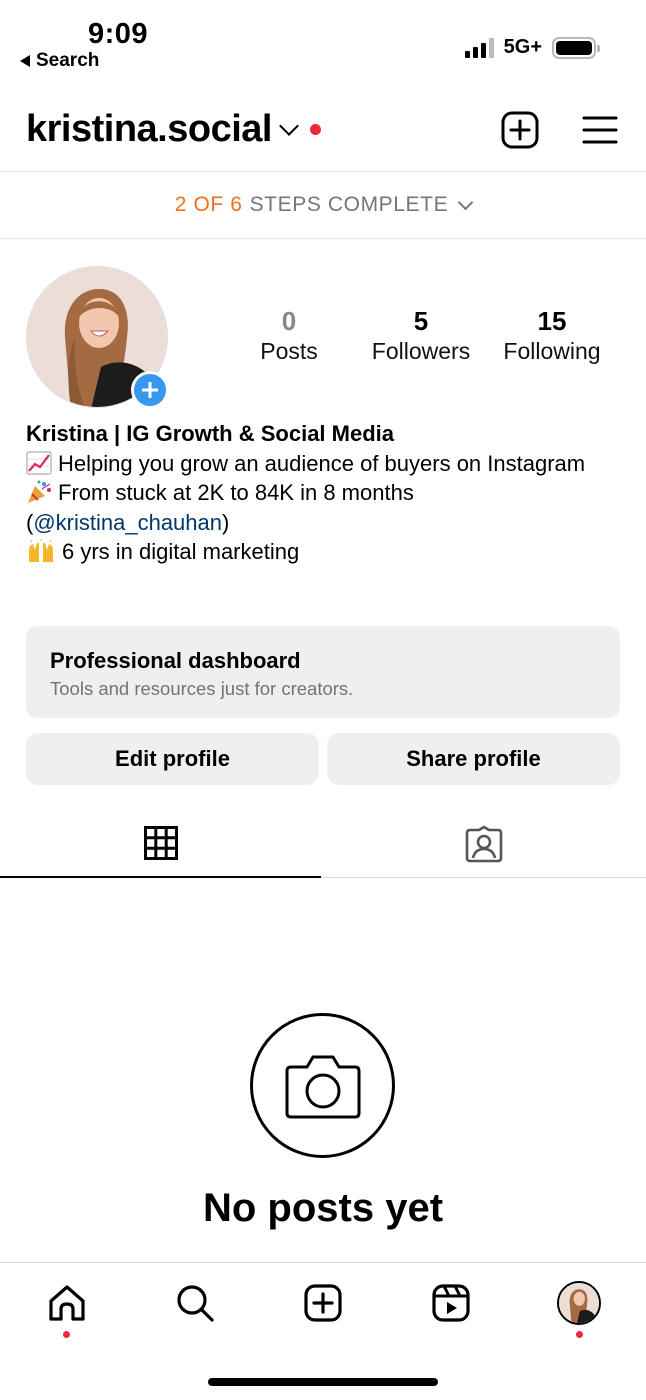 The width and height of the screenshot is (646, 1400). I want to click on profile-avatar-wrap, so click(97, 337).